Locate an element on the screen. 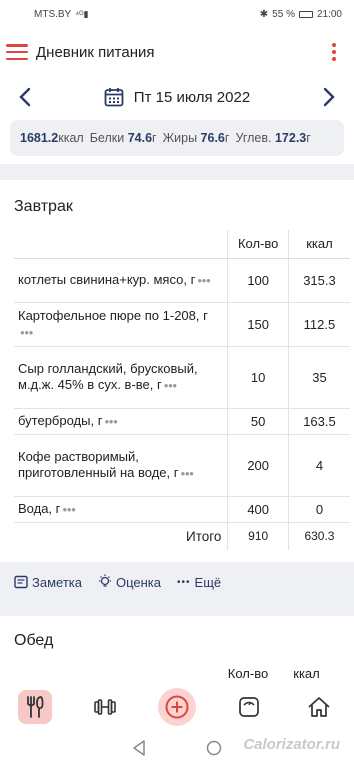 This screenshot has height=768, width=354. next-day-button is located at coordinates (329, 97).